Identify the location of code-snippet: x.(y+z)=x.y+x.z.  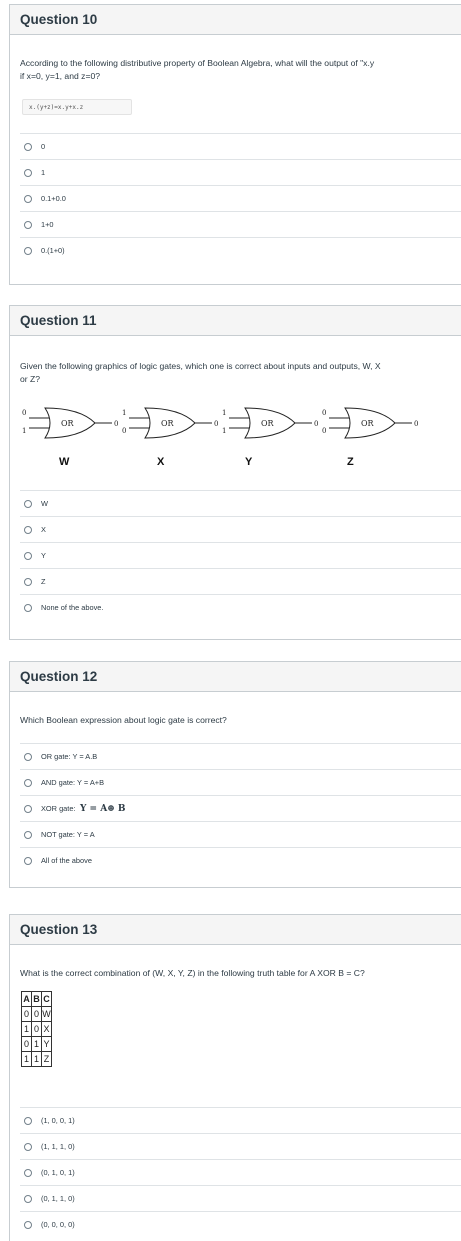
(77, 107).